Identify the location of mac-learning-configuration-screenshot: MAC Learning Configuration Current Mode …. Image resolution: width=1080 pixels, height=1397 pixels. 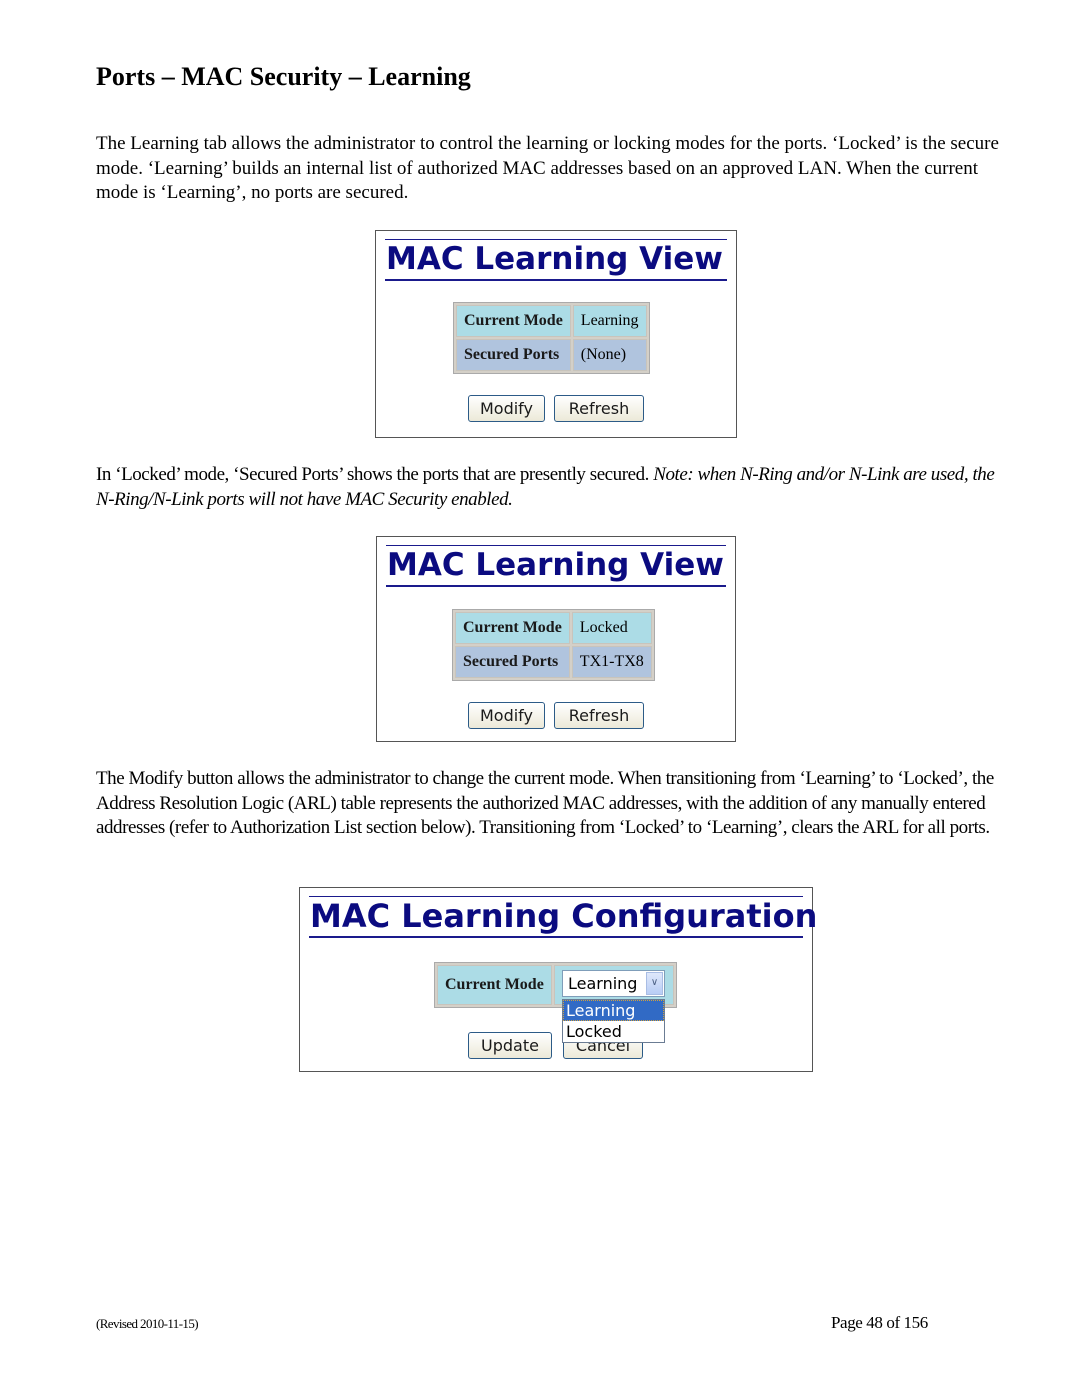
(558, 979).